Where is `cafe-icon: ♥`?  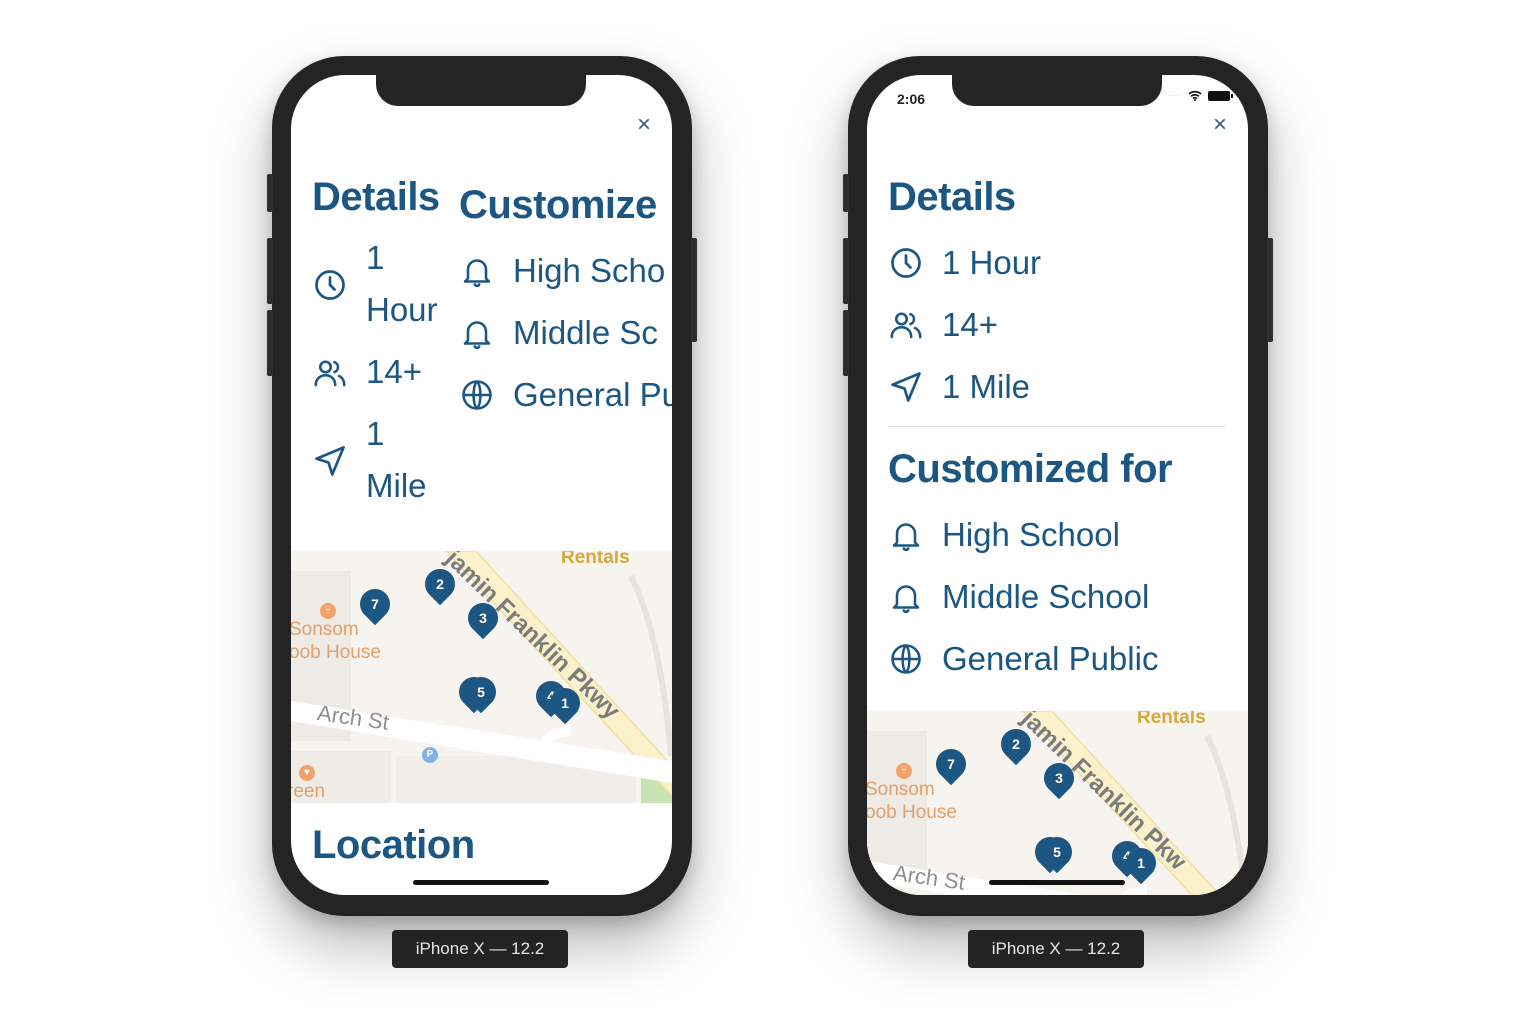 cafe-icon: ♥ is located at coordinates (307, 773).